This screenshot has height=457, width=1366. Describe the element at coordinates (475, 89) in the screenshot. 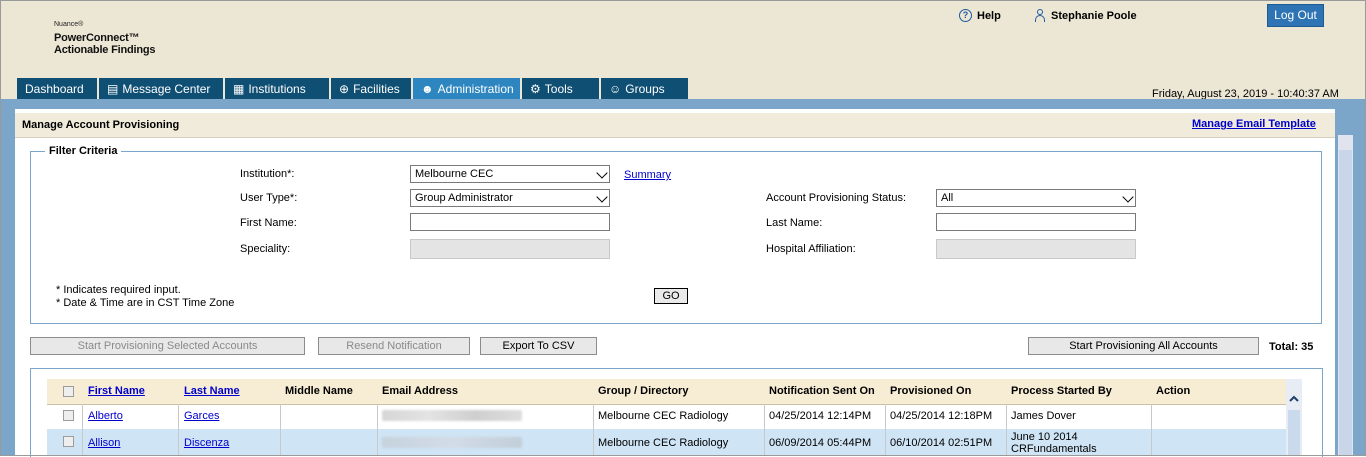

I see `tab-administration-label: Administration` at that location.